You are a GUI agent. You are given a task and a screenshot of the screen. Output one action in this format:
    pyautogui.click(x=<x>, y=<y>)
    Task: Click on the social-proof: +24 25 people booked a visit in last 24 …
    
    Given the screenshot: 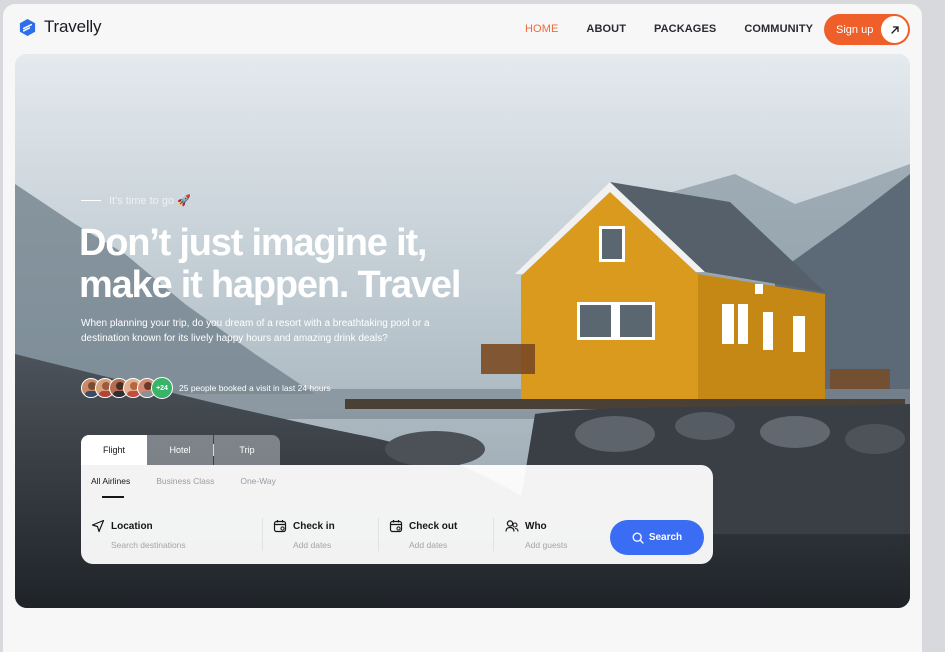 What is the action you would take?
    pyautogui.click(x=206, y=388)
    